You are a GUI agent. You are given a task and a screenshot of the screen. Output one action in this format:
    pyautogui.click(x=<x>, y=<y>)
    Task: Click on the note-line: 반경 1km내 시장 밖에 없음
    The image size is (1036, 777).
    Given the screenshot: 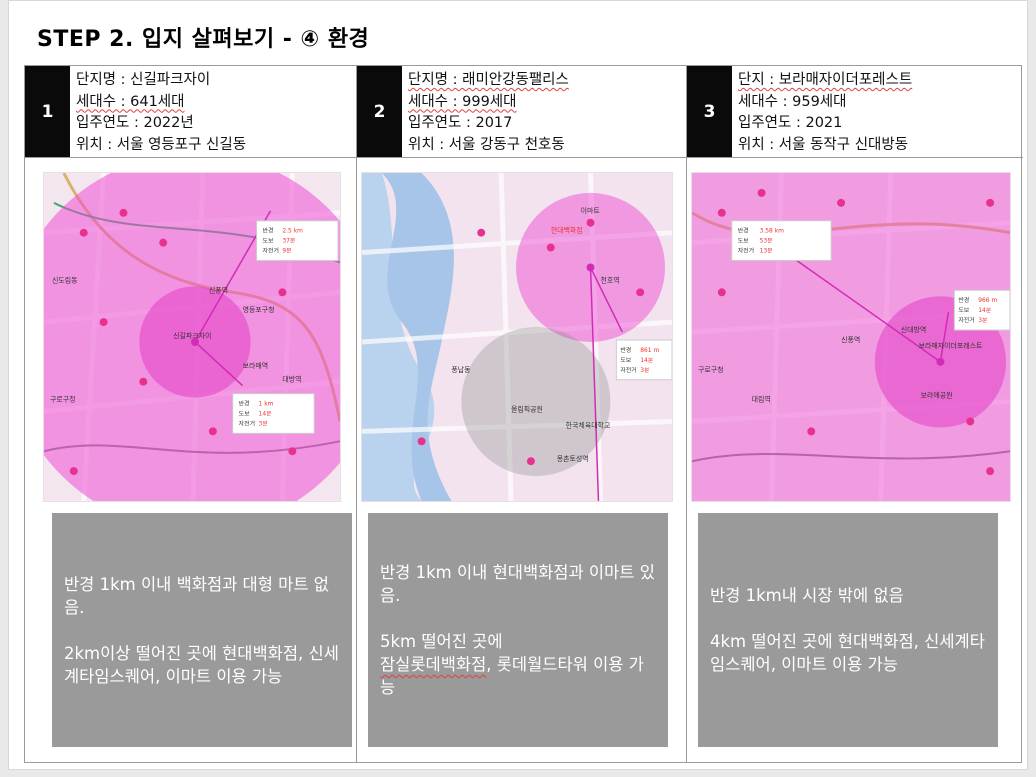 What is the action you would take?
    pyautogui.click(x=807, y=595)
    